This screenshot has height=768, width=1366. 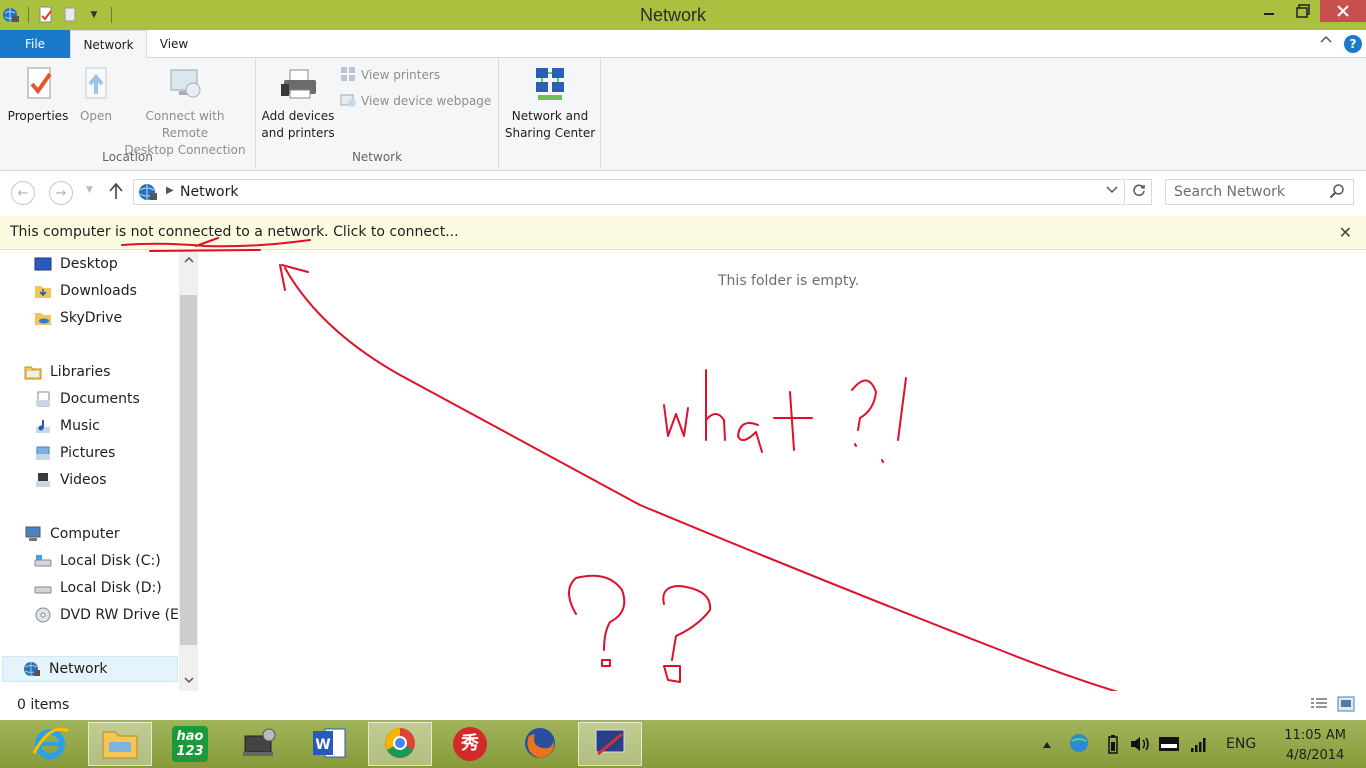 I want to click on forward-arrow-icon: →, so click(x=61, y=193).